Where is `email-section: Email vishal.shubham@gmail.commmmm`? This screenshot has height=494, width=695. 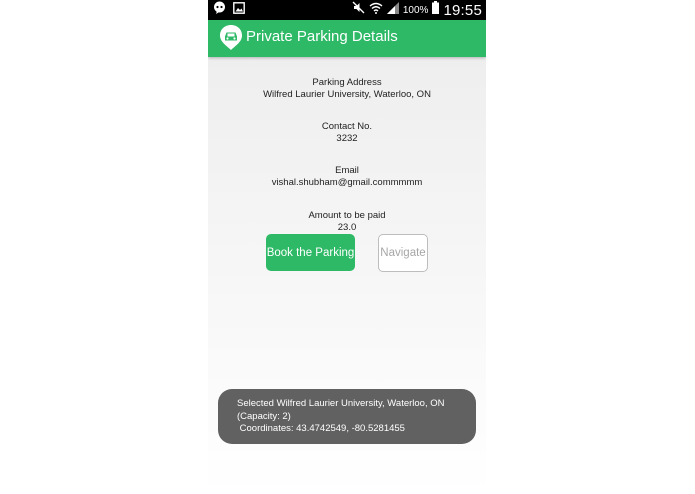 email-section: Email vishal.shubham@gmail.commmmm is located at coordinates (347, 177).